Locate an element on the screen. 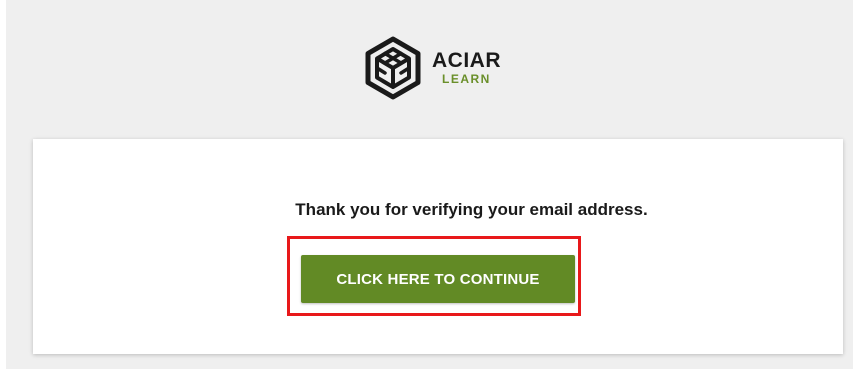  aciar-learn-logo: ACIAR LEARN is located at coordinates (442, 69).